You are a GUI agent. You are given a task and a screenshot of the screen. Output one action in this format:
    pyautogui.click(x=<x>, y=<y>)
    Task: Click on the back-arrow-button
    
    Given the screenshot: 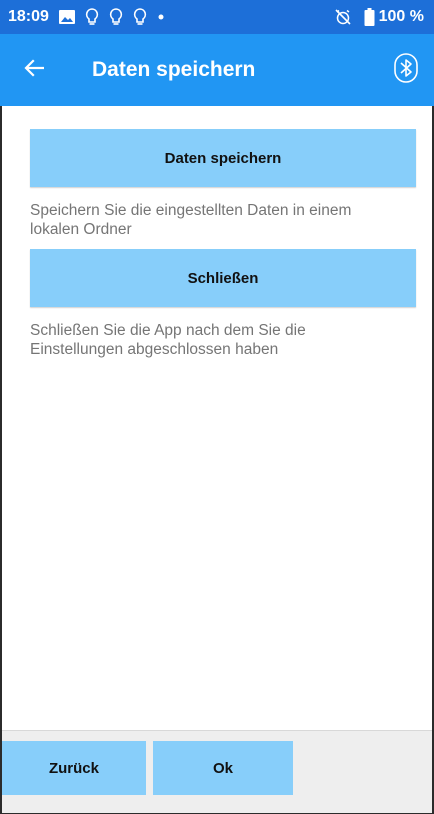 What is the action you would take?
    pyautogui.click(x=34, y=70)
    